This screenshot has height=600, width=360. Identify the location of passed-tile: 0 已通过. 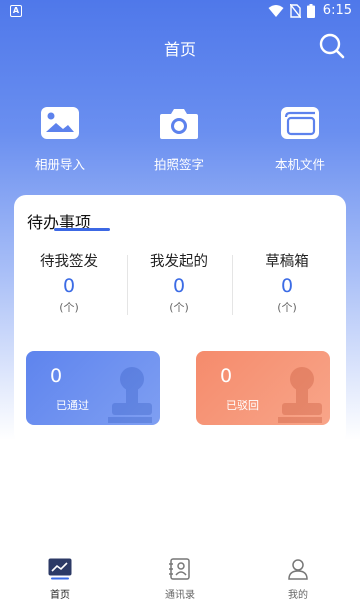
(93, 388).